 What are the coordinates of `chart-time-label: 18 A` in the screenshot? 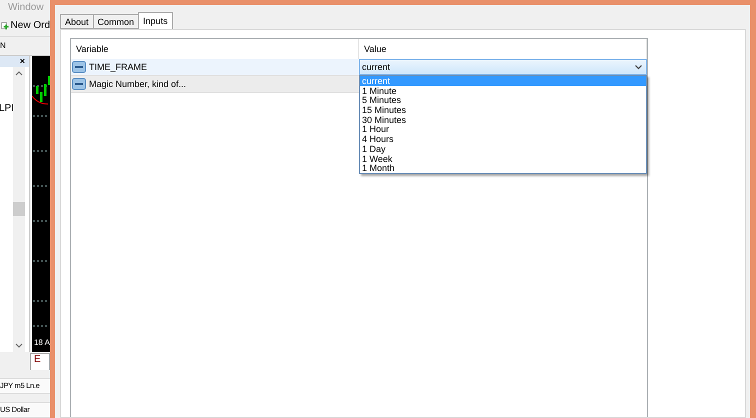 It's located at (41, 343).